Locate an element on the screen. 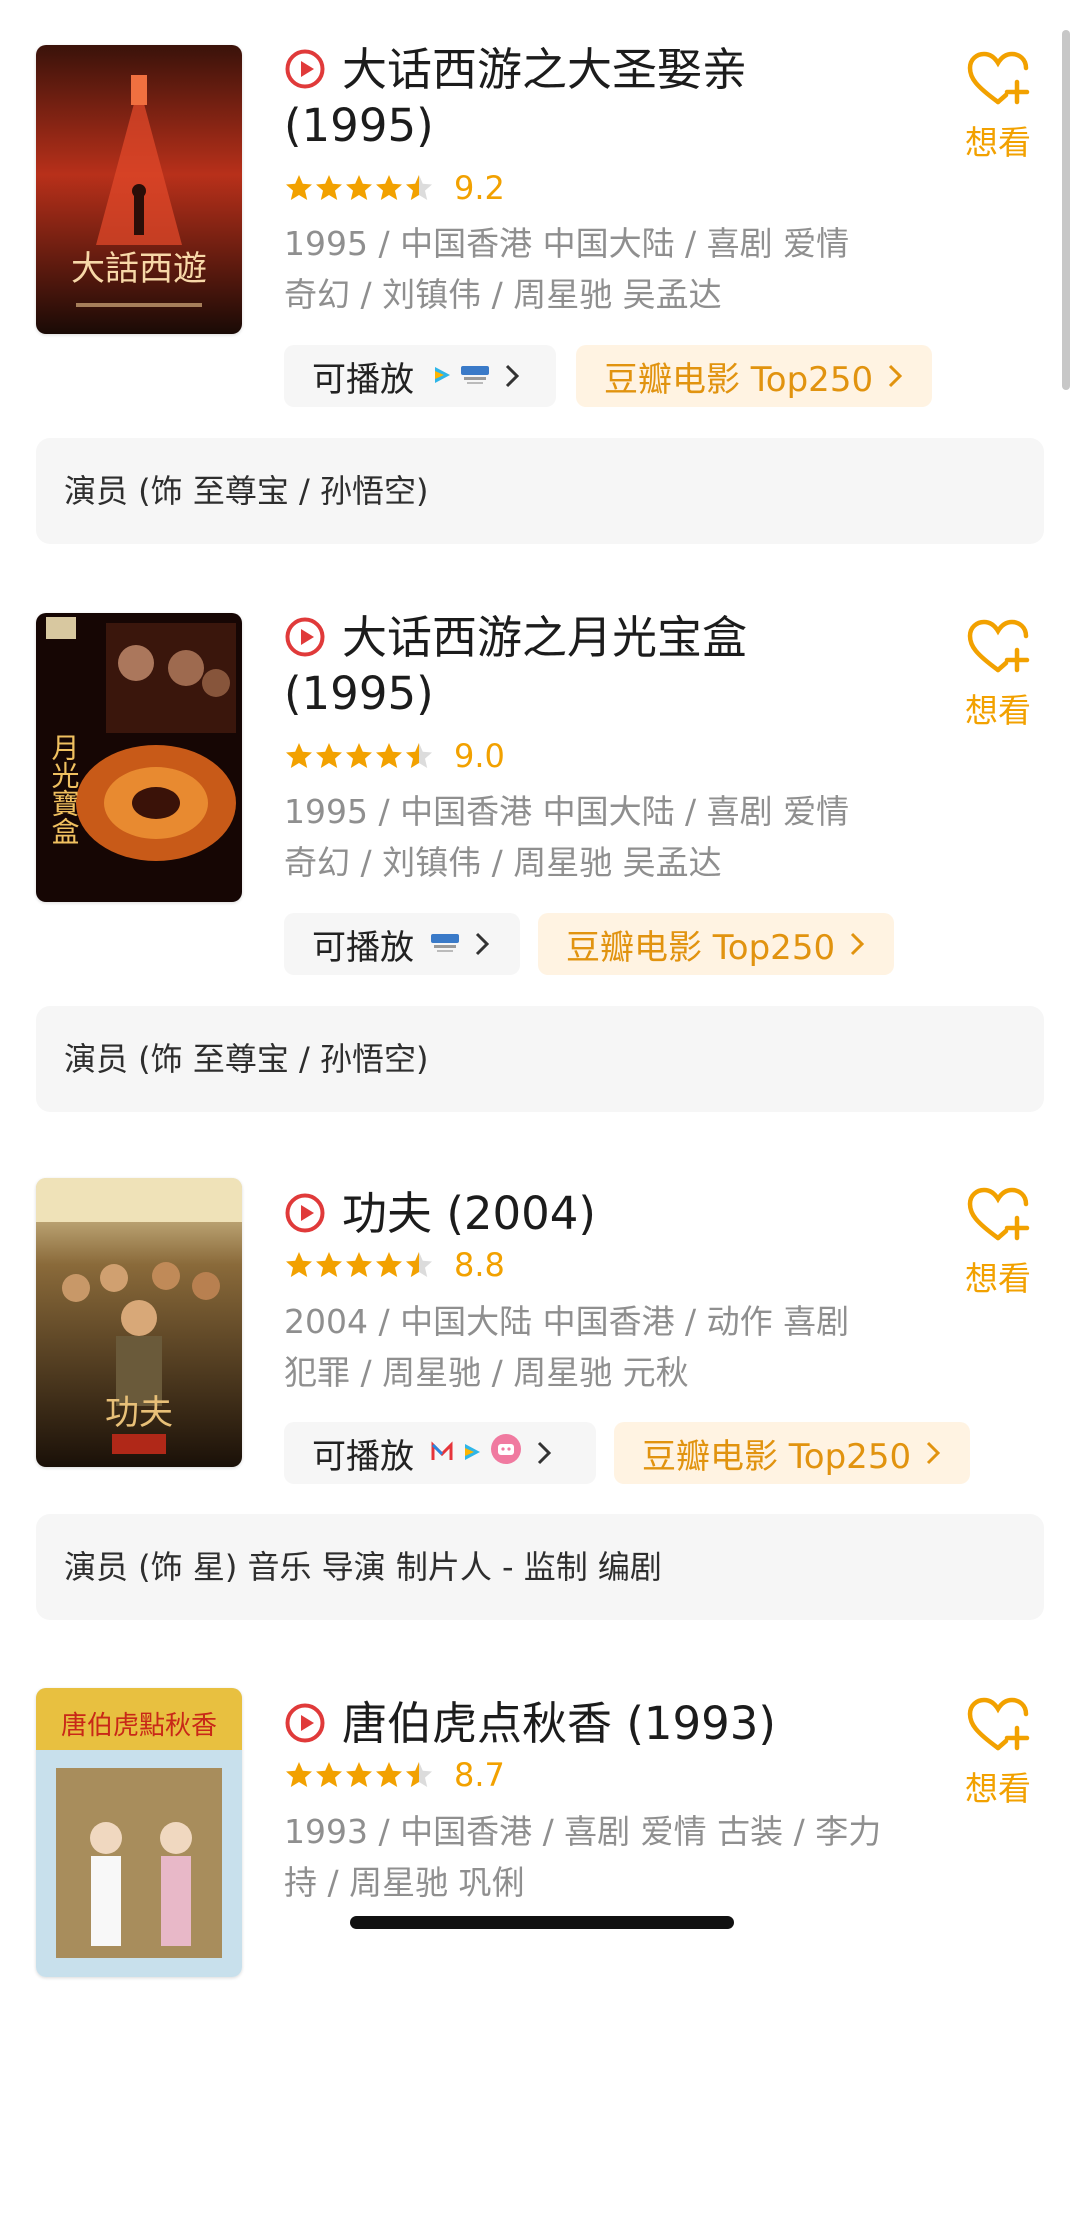 Image resolution: width=1080 pixels, height=2214 pixels. rating-row: 8.7 is located at coordinates (394, 1775).